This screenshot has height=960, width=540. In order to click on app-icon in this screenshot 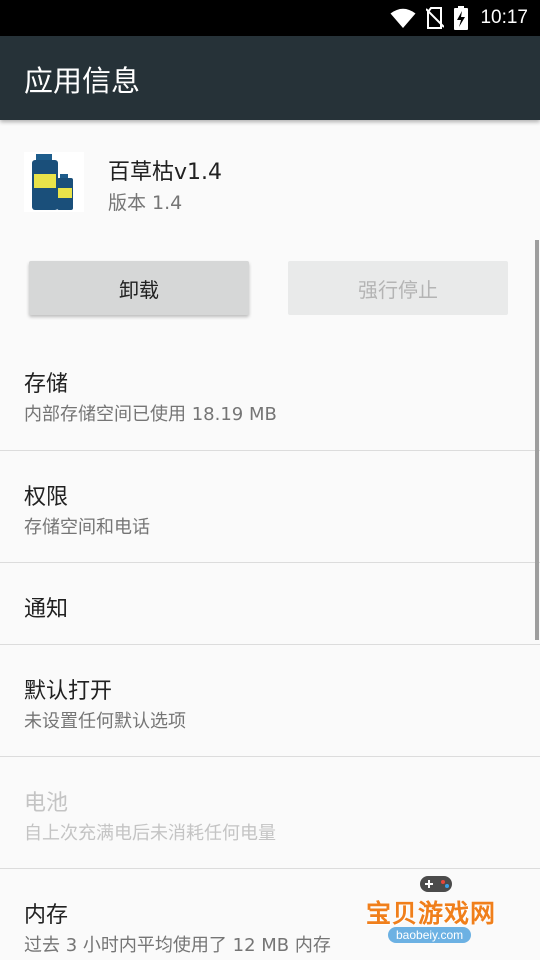, I will do `click(54, 182)`.